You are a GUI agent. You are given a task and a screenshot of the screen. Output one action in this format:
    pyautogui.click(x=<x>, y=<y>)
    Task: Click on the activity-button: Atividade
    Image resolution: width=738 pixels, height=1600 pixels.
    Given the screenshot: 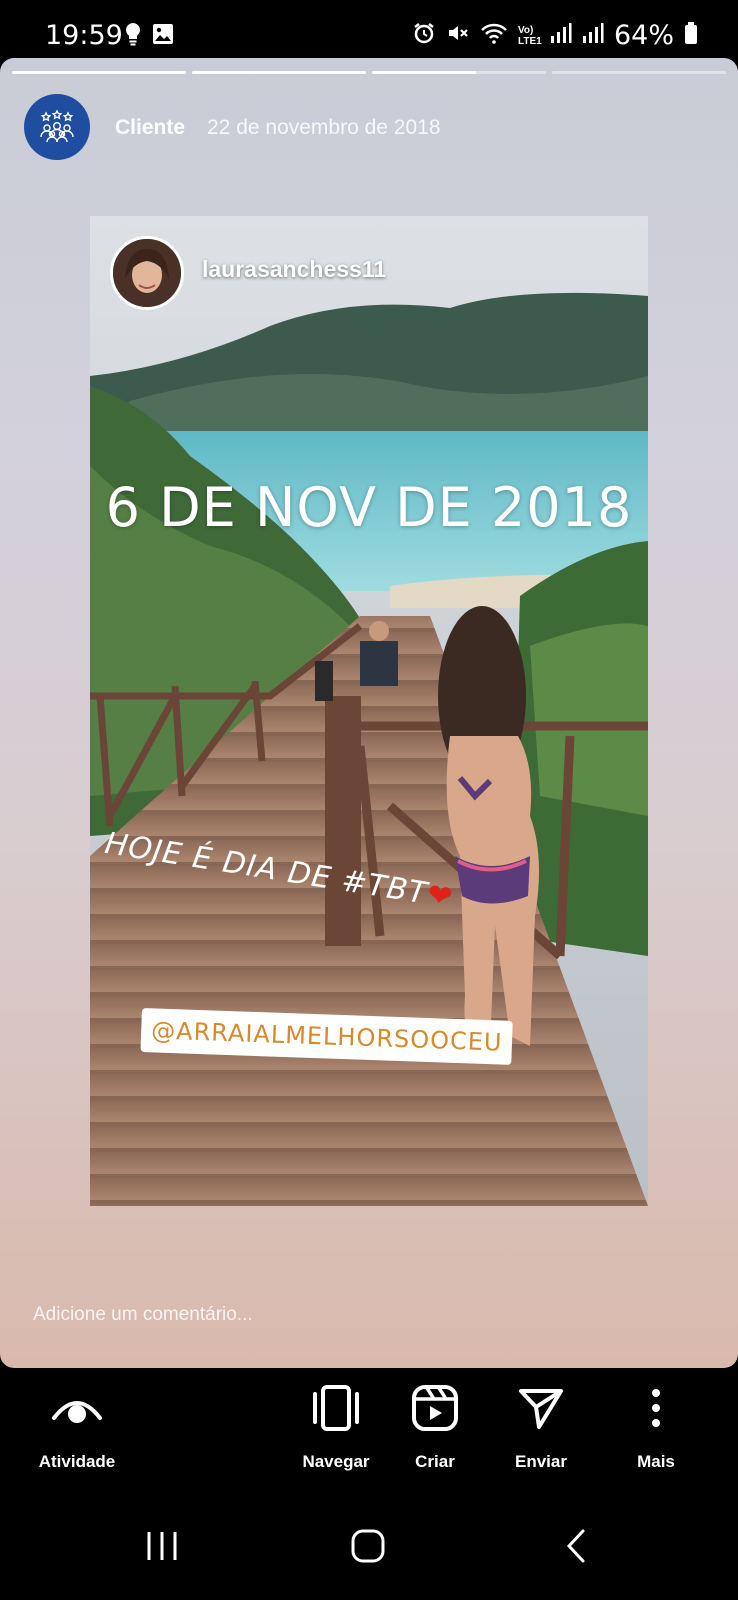 What is the action you would take?
    pyautogui.click(x=77, y=1425)
    